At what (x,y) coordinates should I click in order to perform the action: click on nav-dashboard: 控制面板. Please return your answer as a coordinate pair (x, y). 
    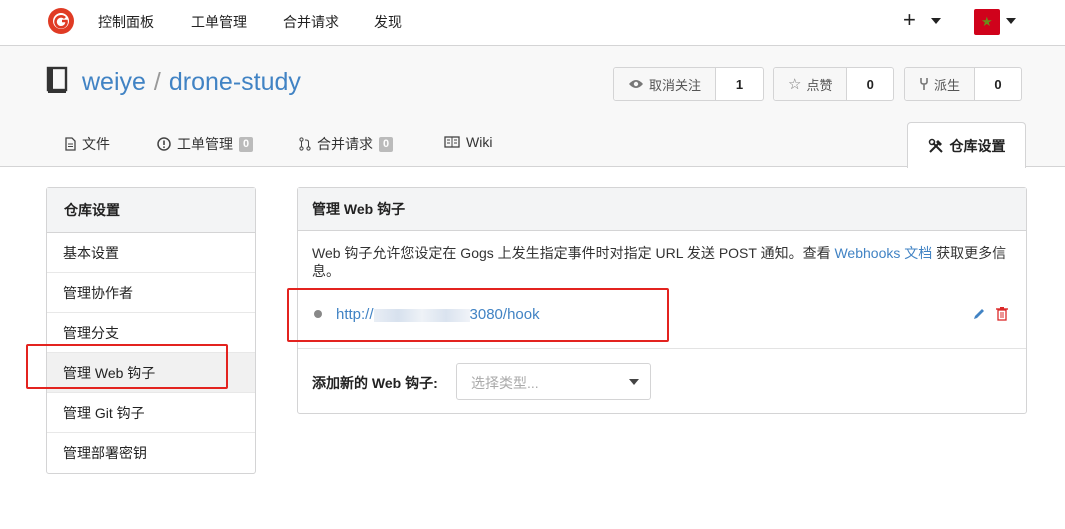
    Looking at the image, I should click on (126, 22).